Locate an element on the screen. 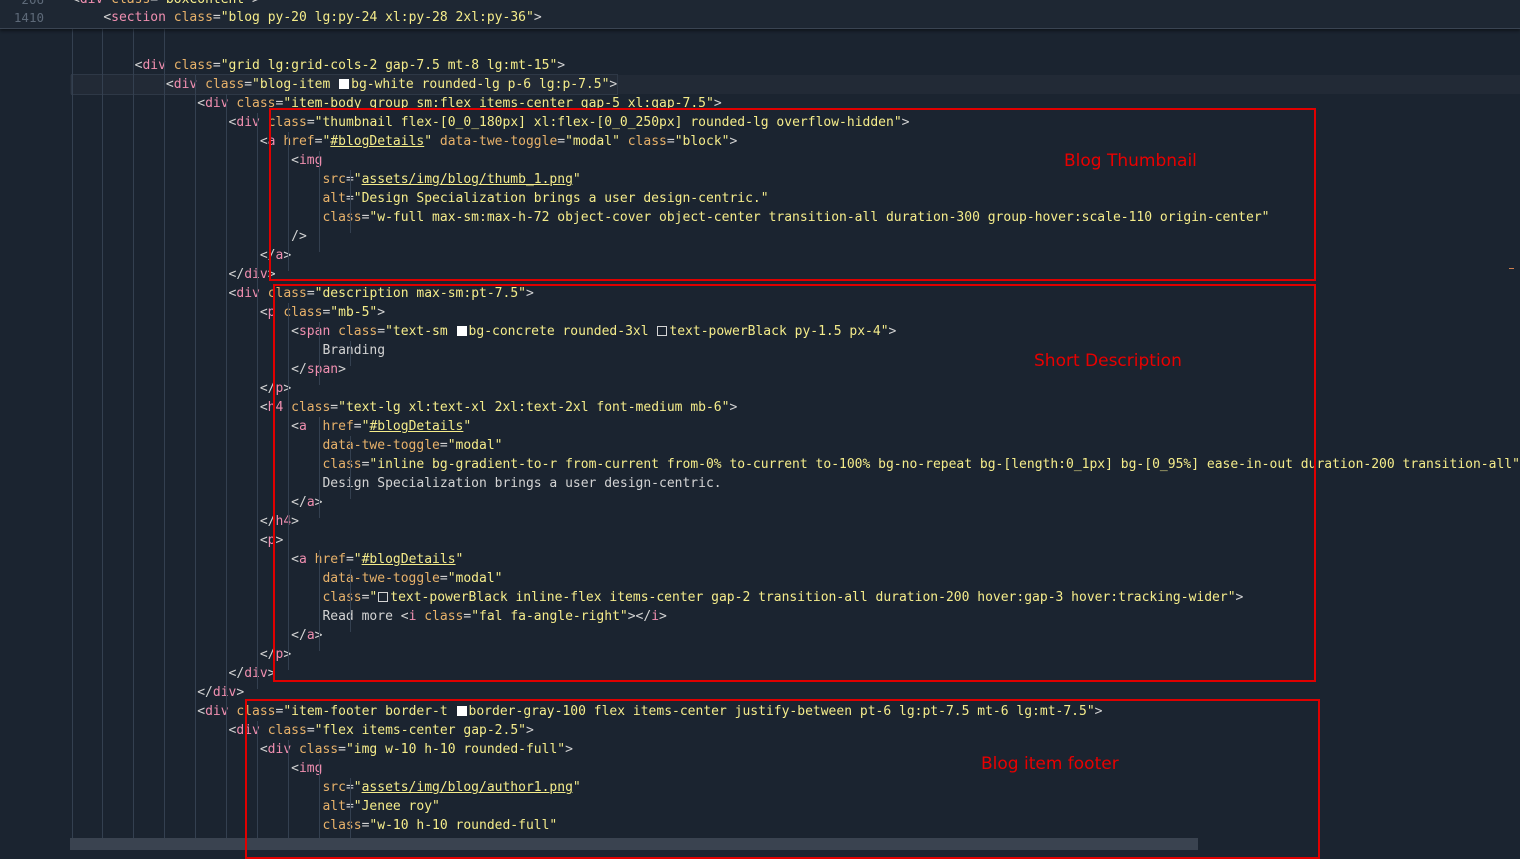 This screenshot has height=859, width=1520. blog-footer-label: Blog item footer is located at coordinates (1050, 764).